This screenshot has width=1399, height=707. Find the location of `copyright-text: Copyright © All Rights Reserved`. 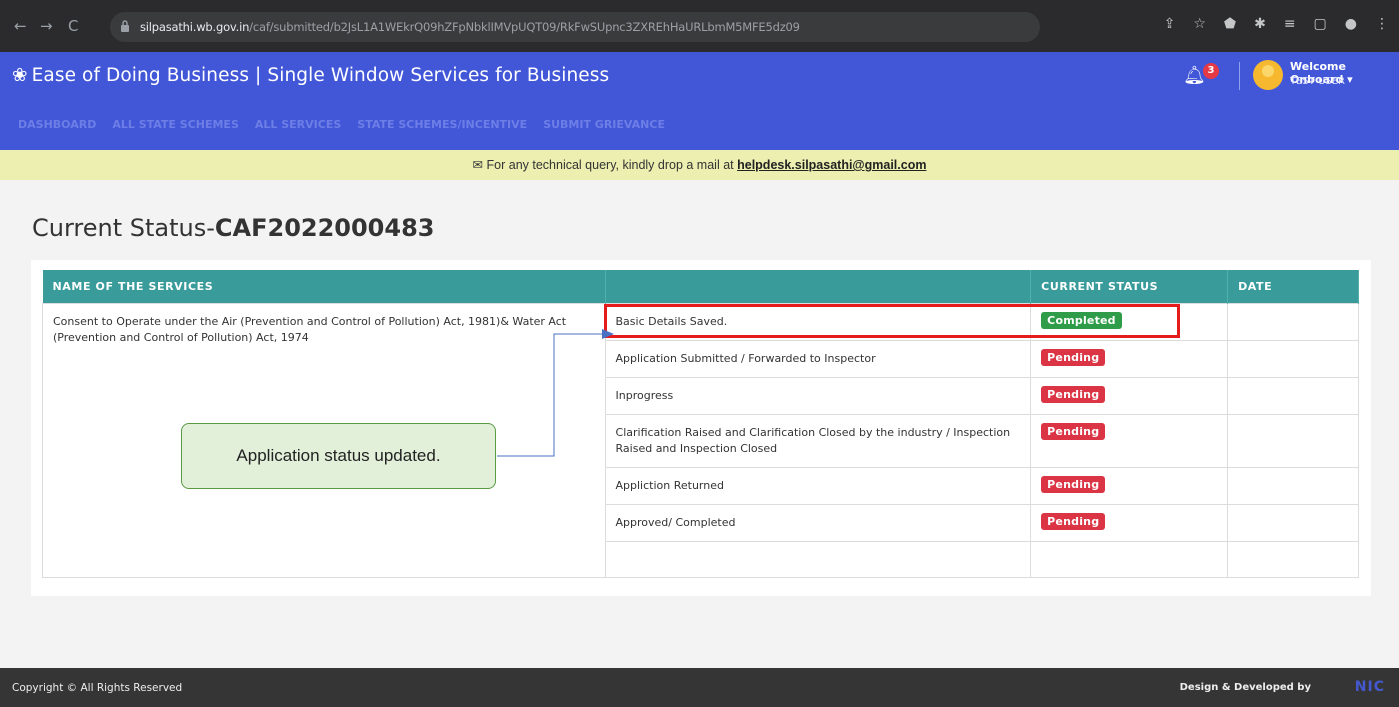

copyright-text: Copyright © All Rights Reserved is located at coordinates (97, 688).